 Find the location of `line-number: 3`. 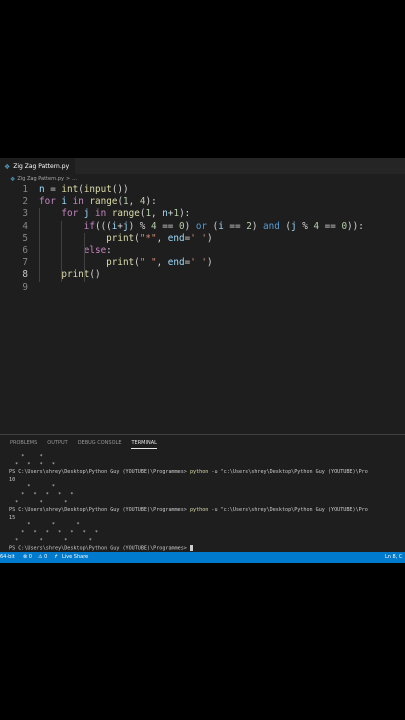

line-number: 3 is located at coordinates (25, 214).